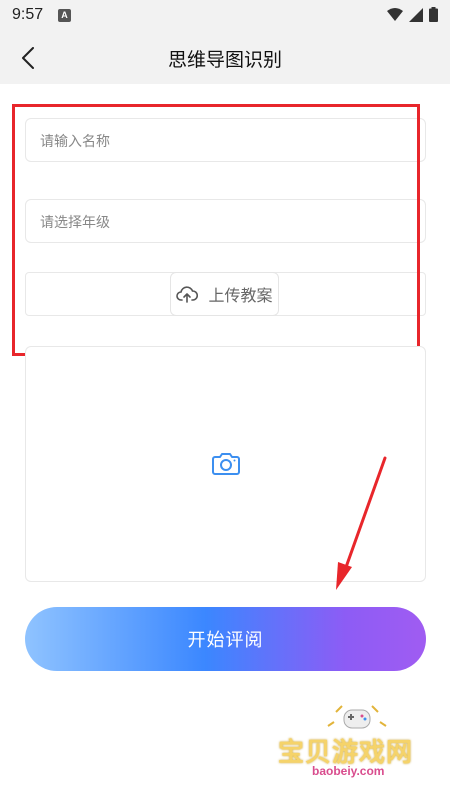 The height and width of the screenshot is (800, 450). I want to click on status-icons, so click(412, 14).